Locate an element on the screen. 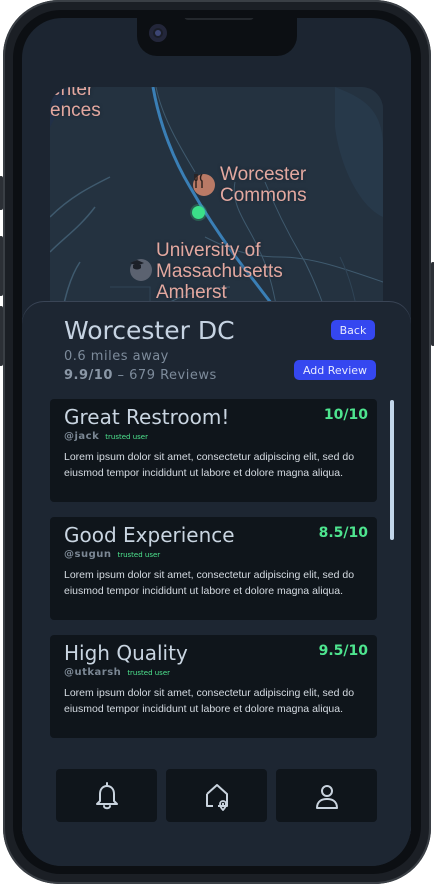 This screenshot has width=434, height=884. review-user: @utkarsh trusted user is located at coordinates (117, 672).